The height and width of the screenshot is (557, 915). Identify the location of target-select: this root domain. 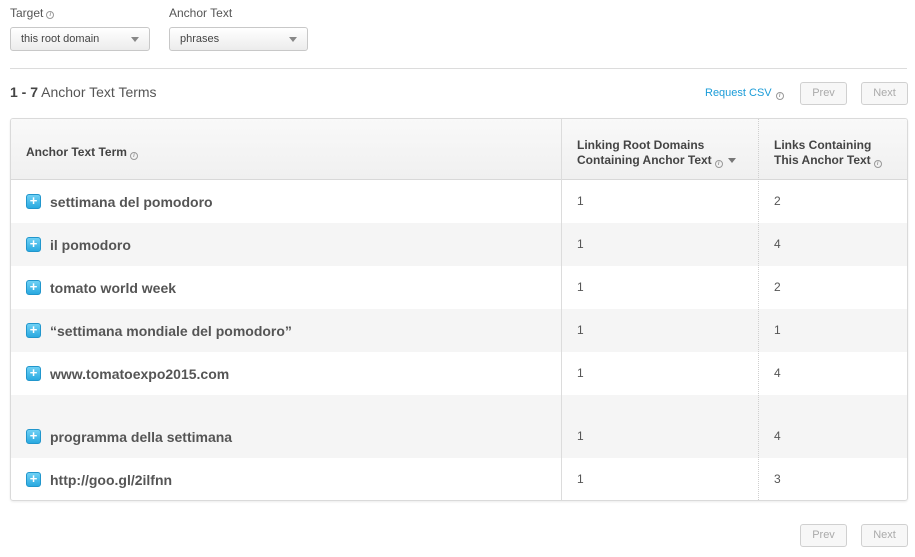
(80, 39).